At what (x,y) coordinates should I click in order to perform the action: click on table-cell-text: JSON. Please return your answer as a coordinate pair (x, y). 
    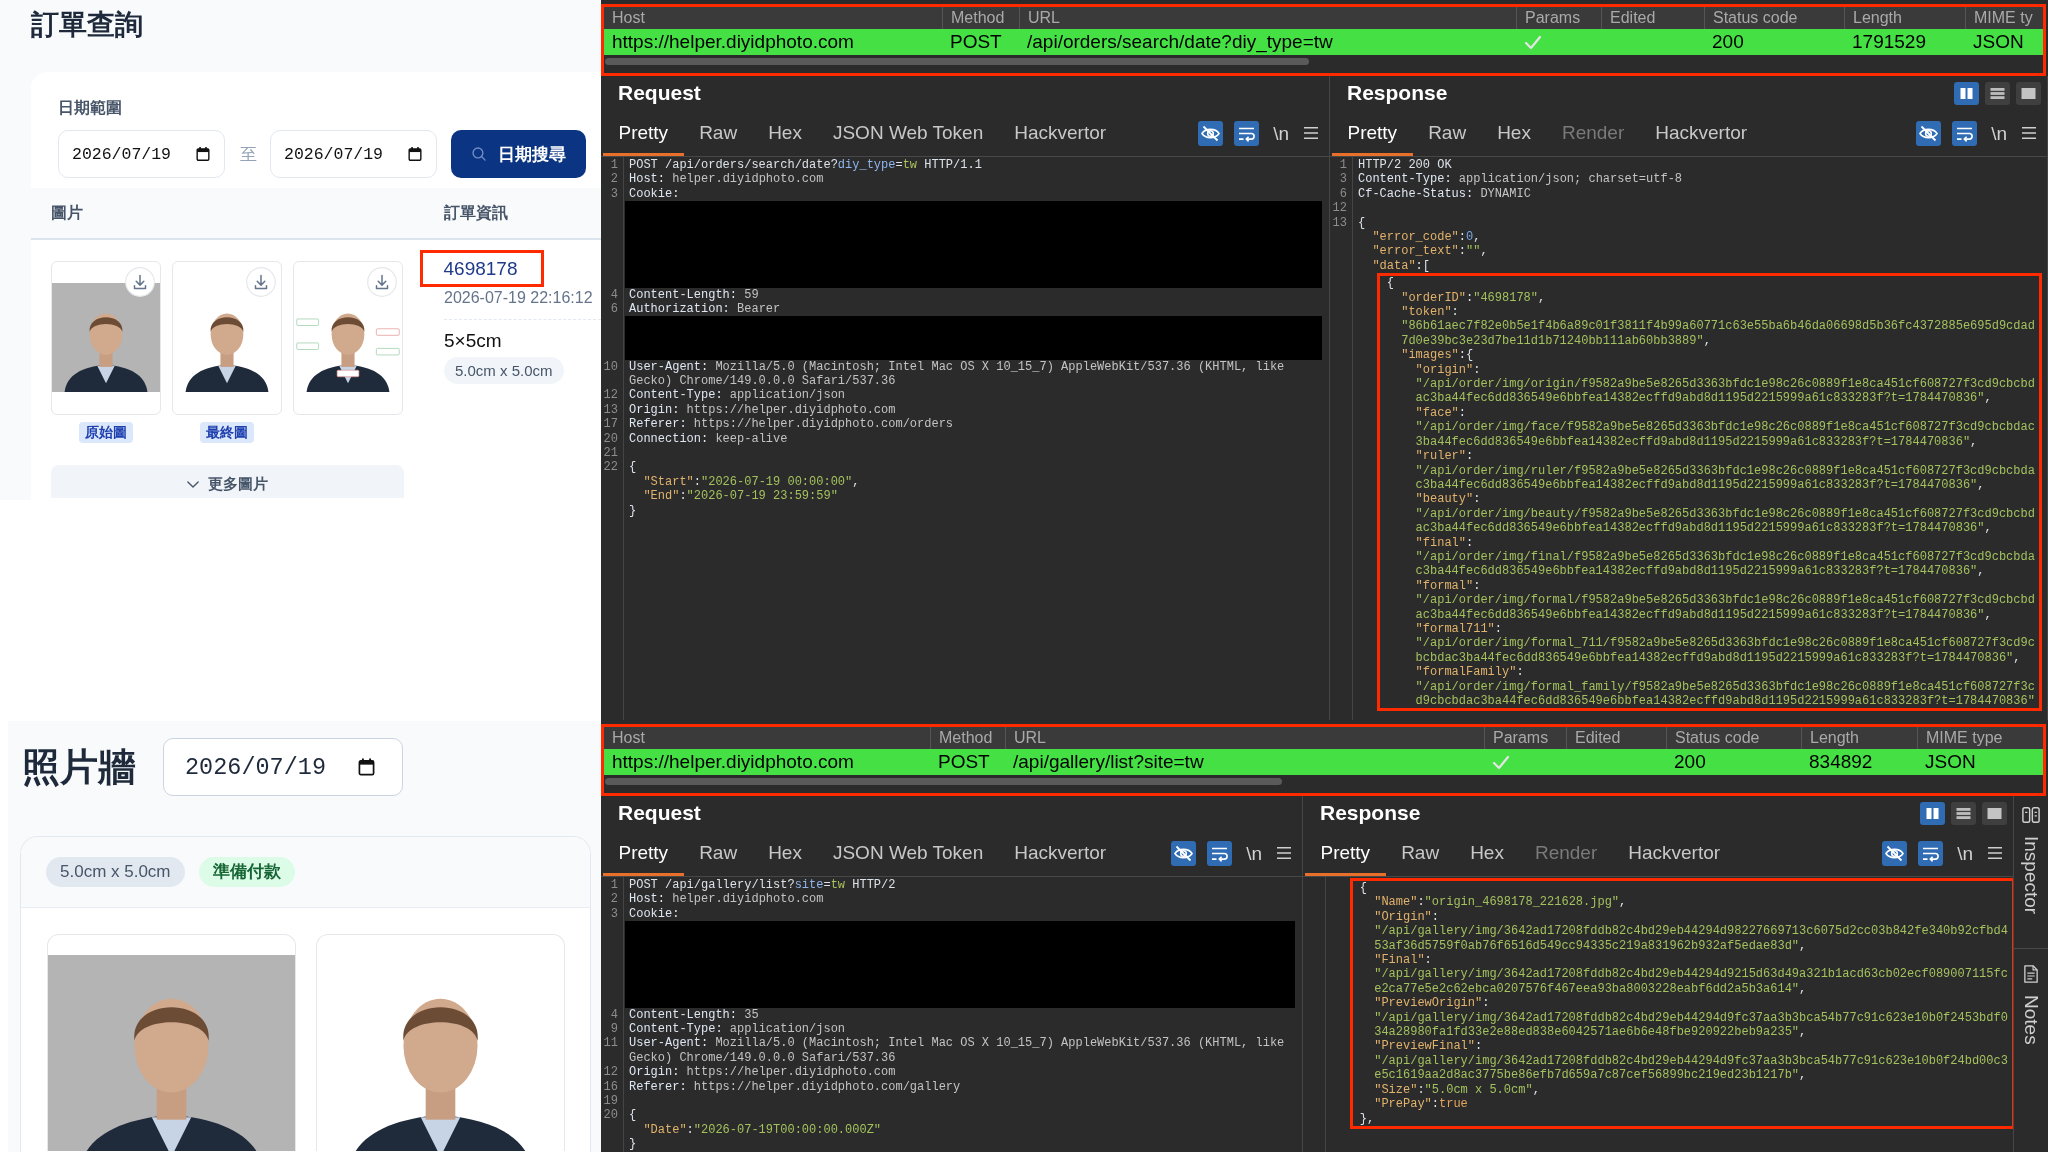
    Looking at the image, I should click on (1998, 42).